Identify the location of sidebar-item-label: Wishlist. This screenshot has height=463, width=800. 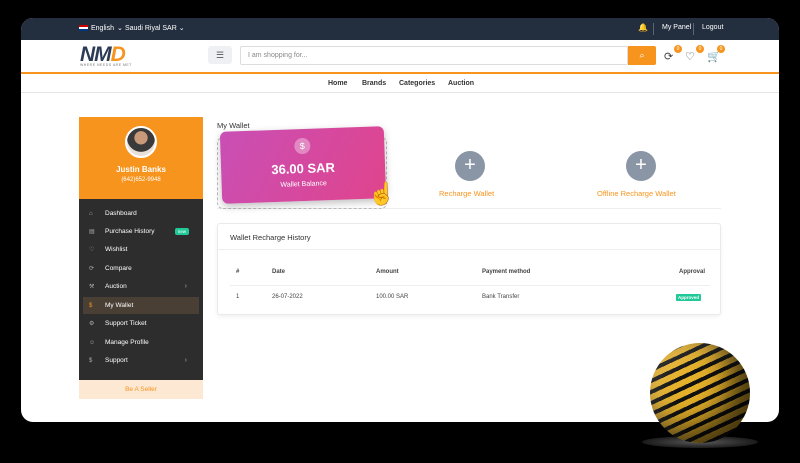
(116, 249).